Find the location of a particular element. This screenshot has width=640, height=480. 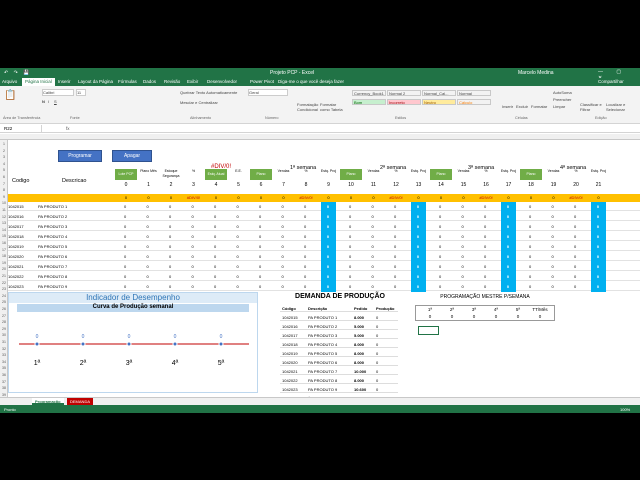

style-normal: Normal is located at coordinates (474, 93).